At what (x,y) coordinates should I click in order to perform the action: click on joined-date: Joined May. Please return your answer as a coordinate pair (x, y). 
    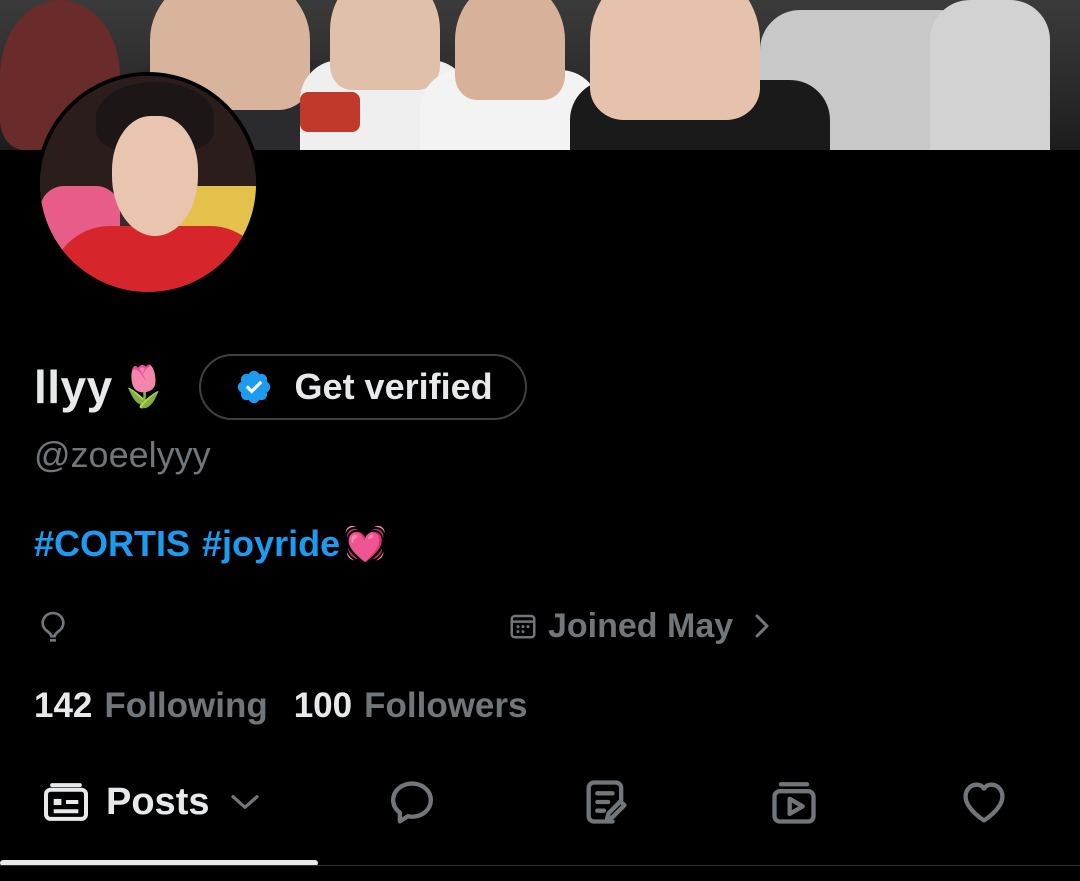
    Looking at the image, I should click on (640, 626).